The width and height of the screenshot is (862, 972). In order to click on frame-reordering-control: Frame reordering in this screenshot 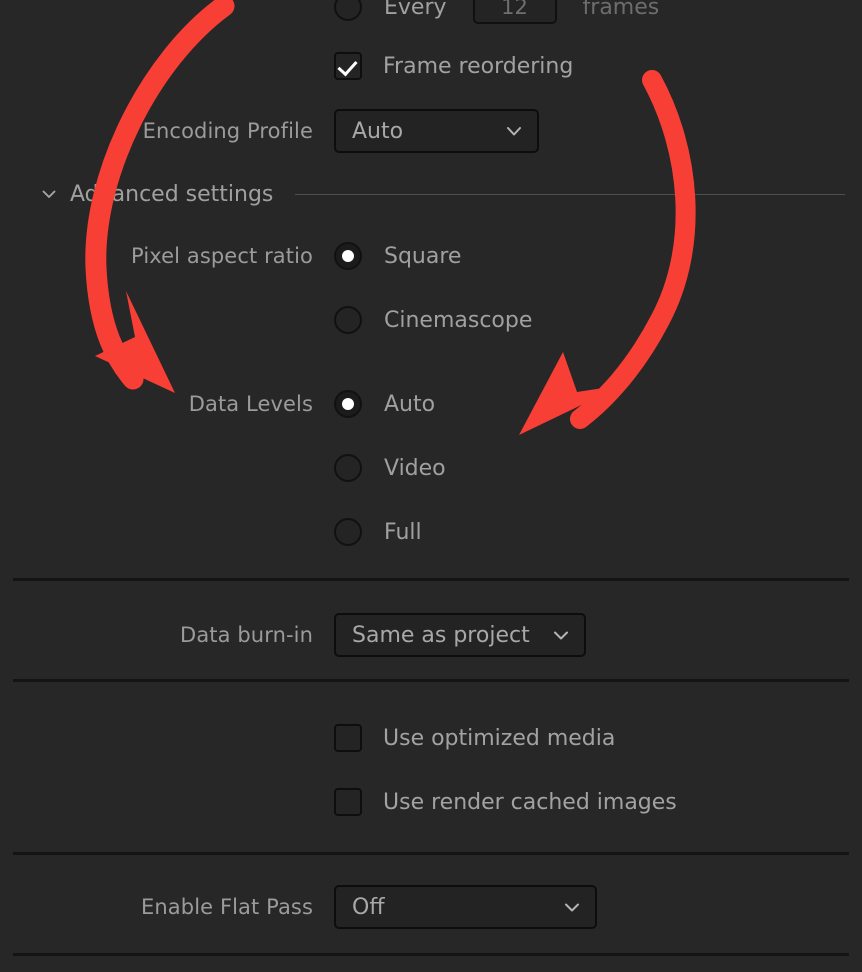, I will do `click(453, 66)`.